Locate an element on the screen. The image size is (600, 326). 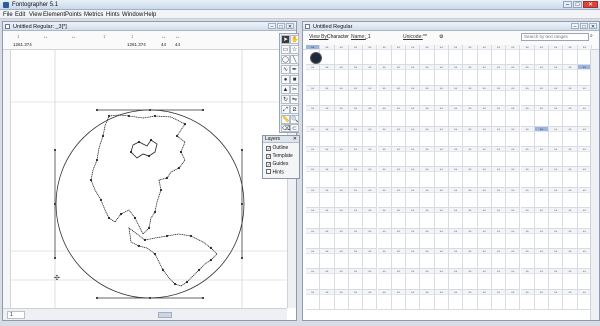
layer-guides: ✓ Guides is located at coordinates (277, 164).